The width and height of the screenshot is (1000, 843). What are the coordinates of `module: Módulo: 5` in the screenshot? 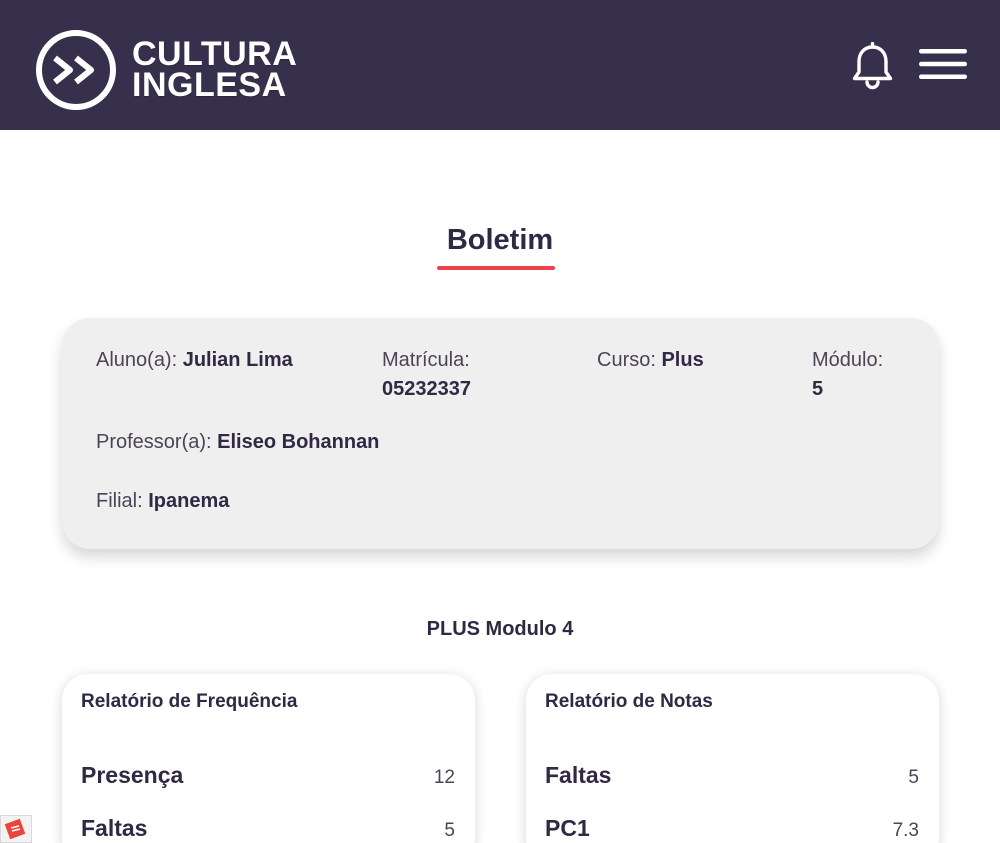 It's located at (847, 375).